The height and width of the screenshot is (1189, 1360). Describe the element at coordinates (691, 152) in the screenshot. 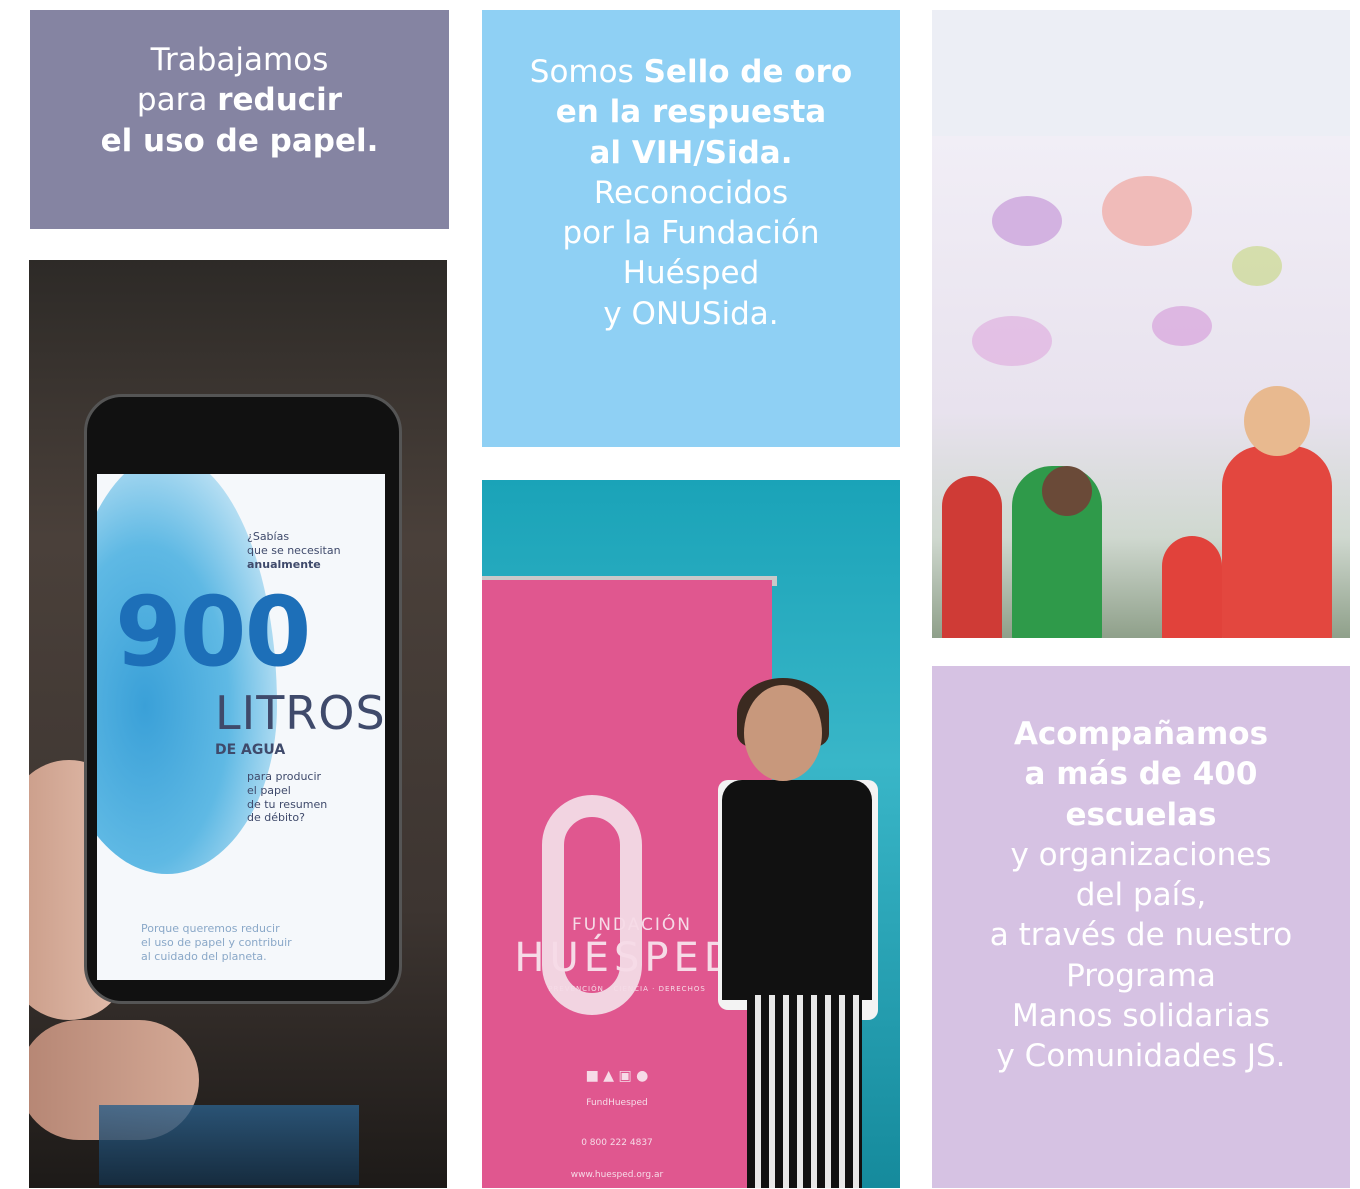

I see `panel2-line3: al VIH/Sida.` at that location.